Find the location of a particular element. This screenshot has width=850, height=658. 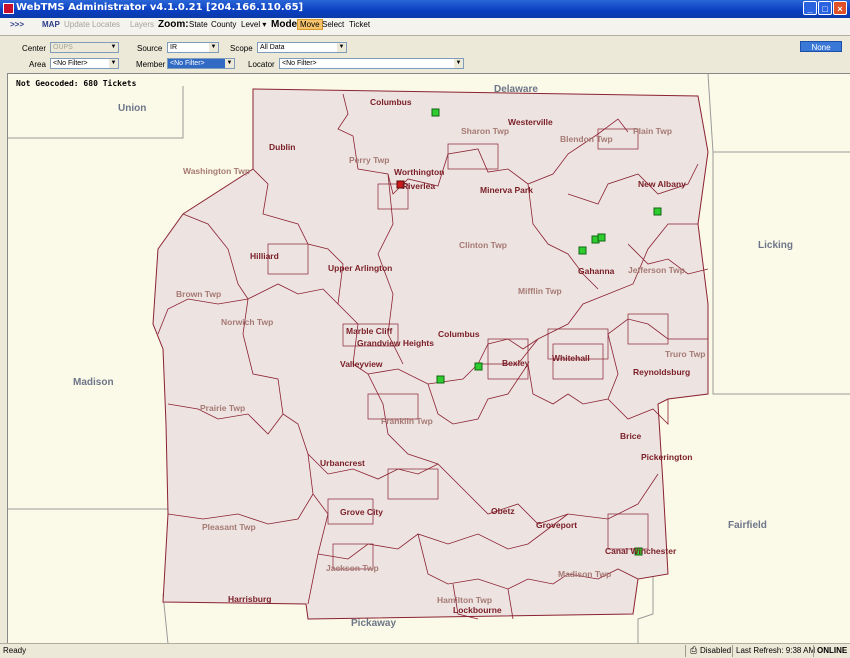

mode-move-button: Move is located at coordinates (310, 24).